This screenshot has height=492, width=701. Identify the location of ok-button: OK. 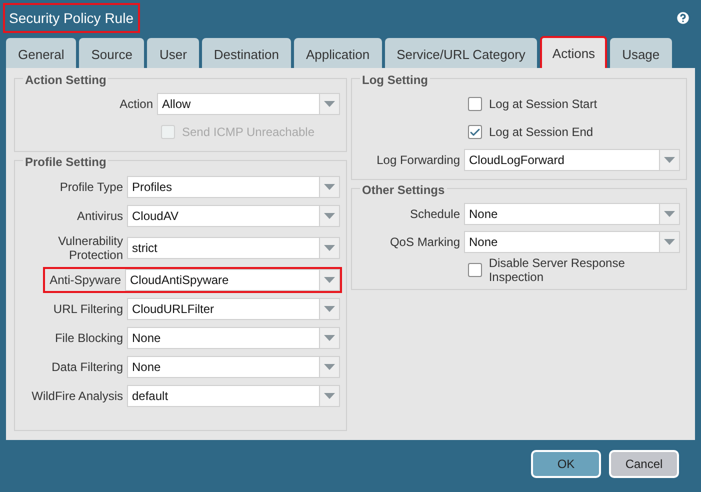
(566, 464).